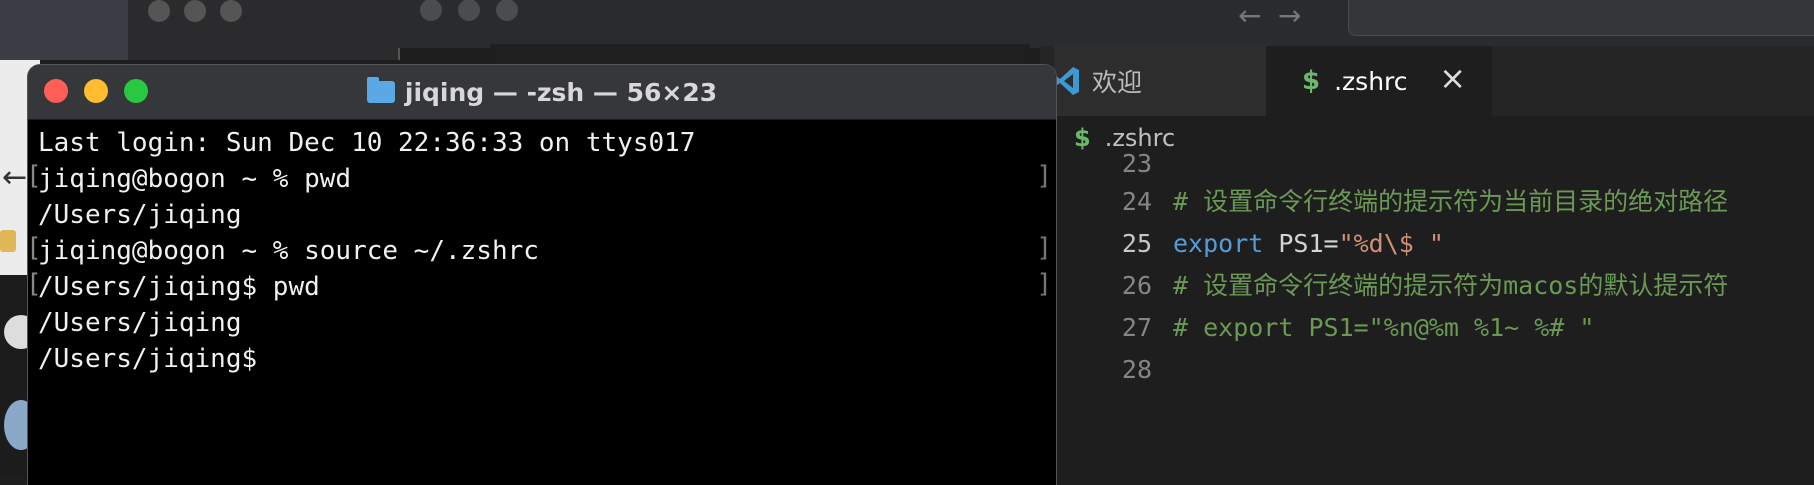 This screenshot has height=485, width=1814. What do you see at coordinates (1136, 201) in the screenshot?
I see `line-number: 24` at bounding box center [1136, 201].